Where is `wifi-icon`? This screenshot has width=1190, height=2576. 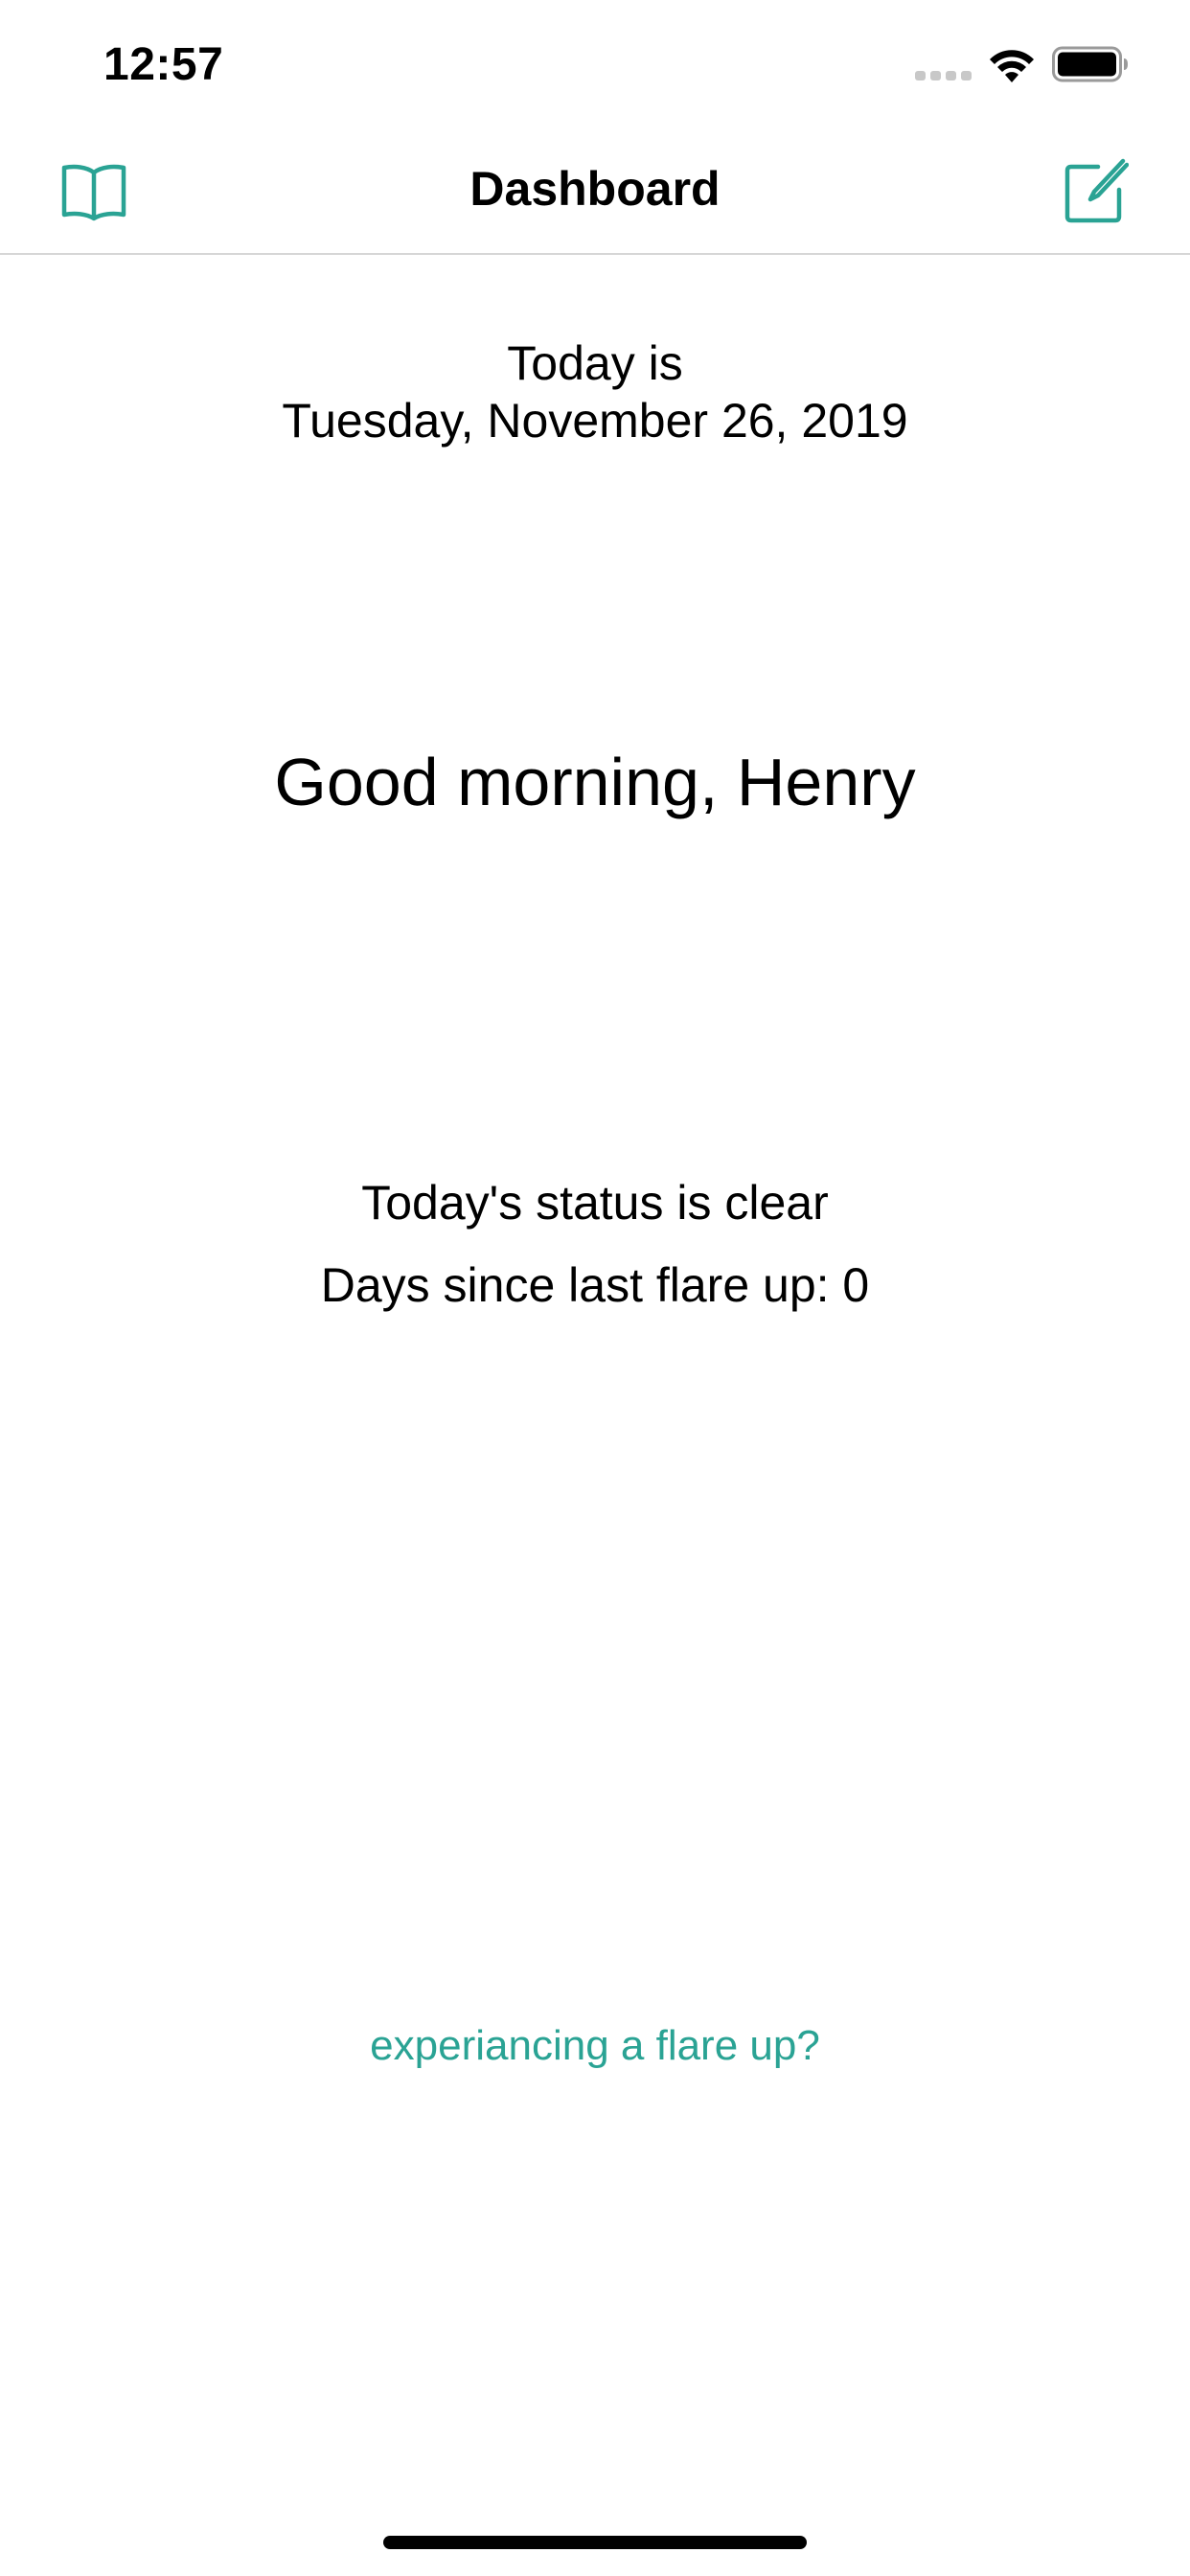 wifi-icon is located at coordinates (1012, 66).